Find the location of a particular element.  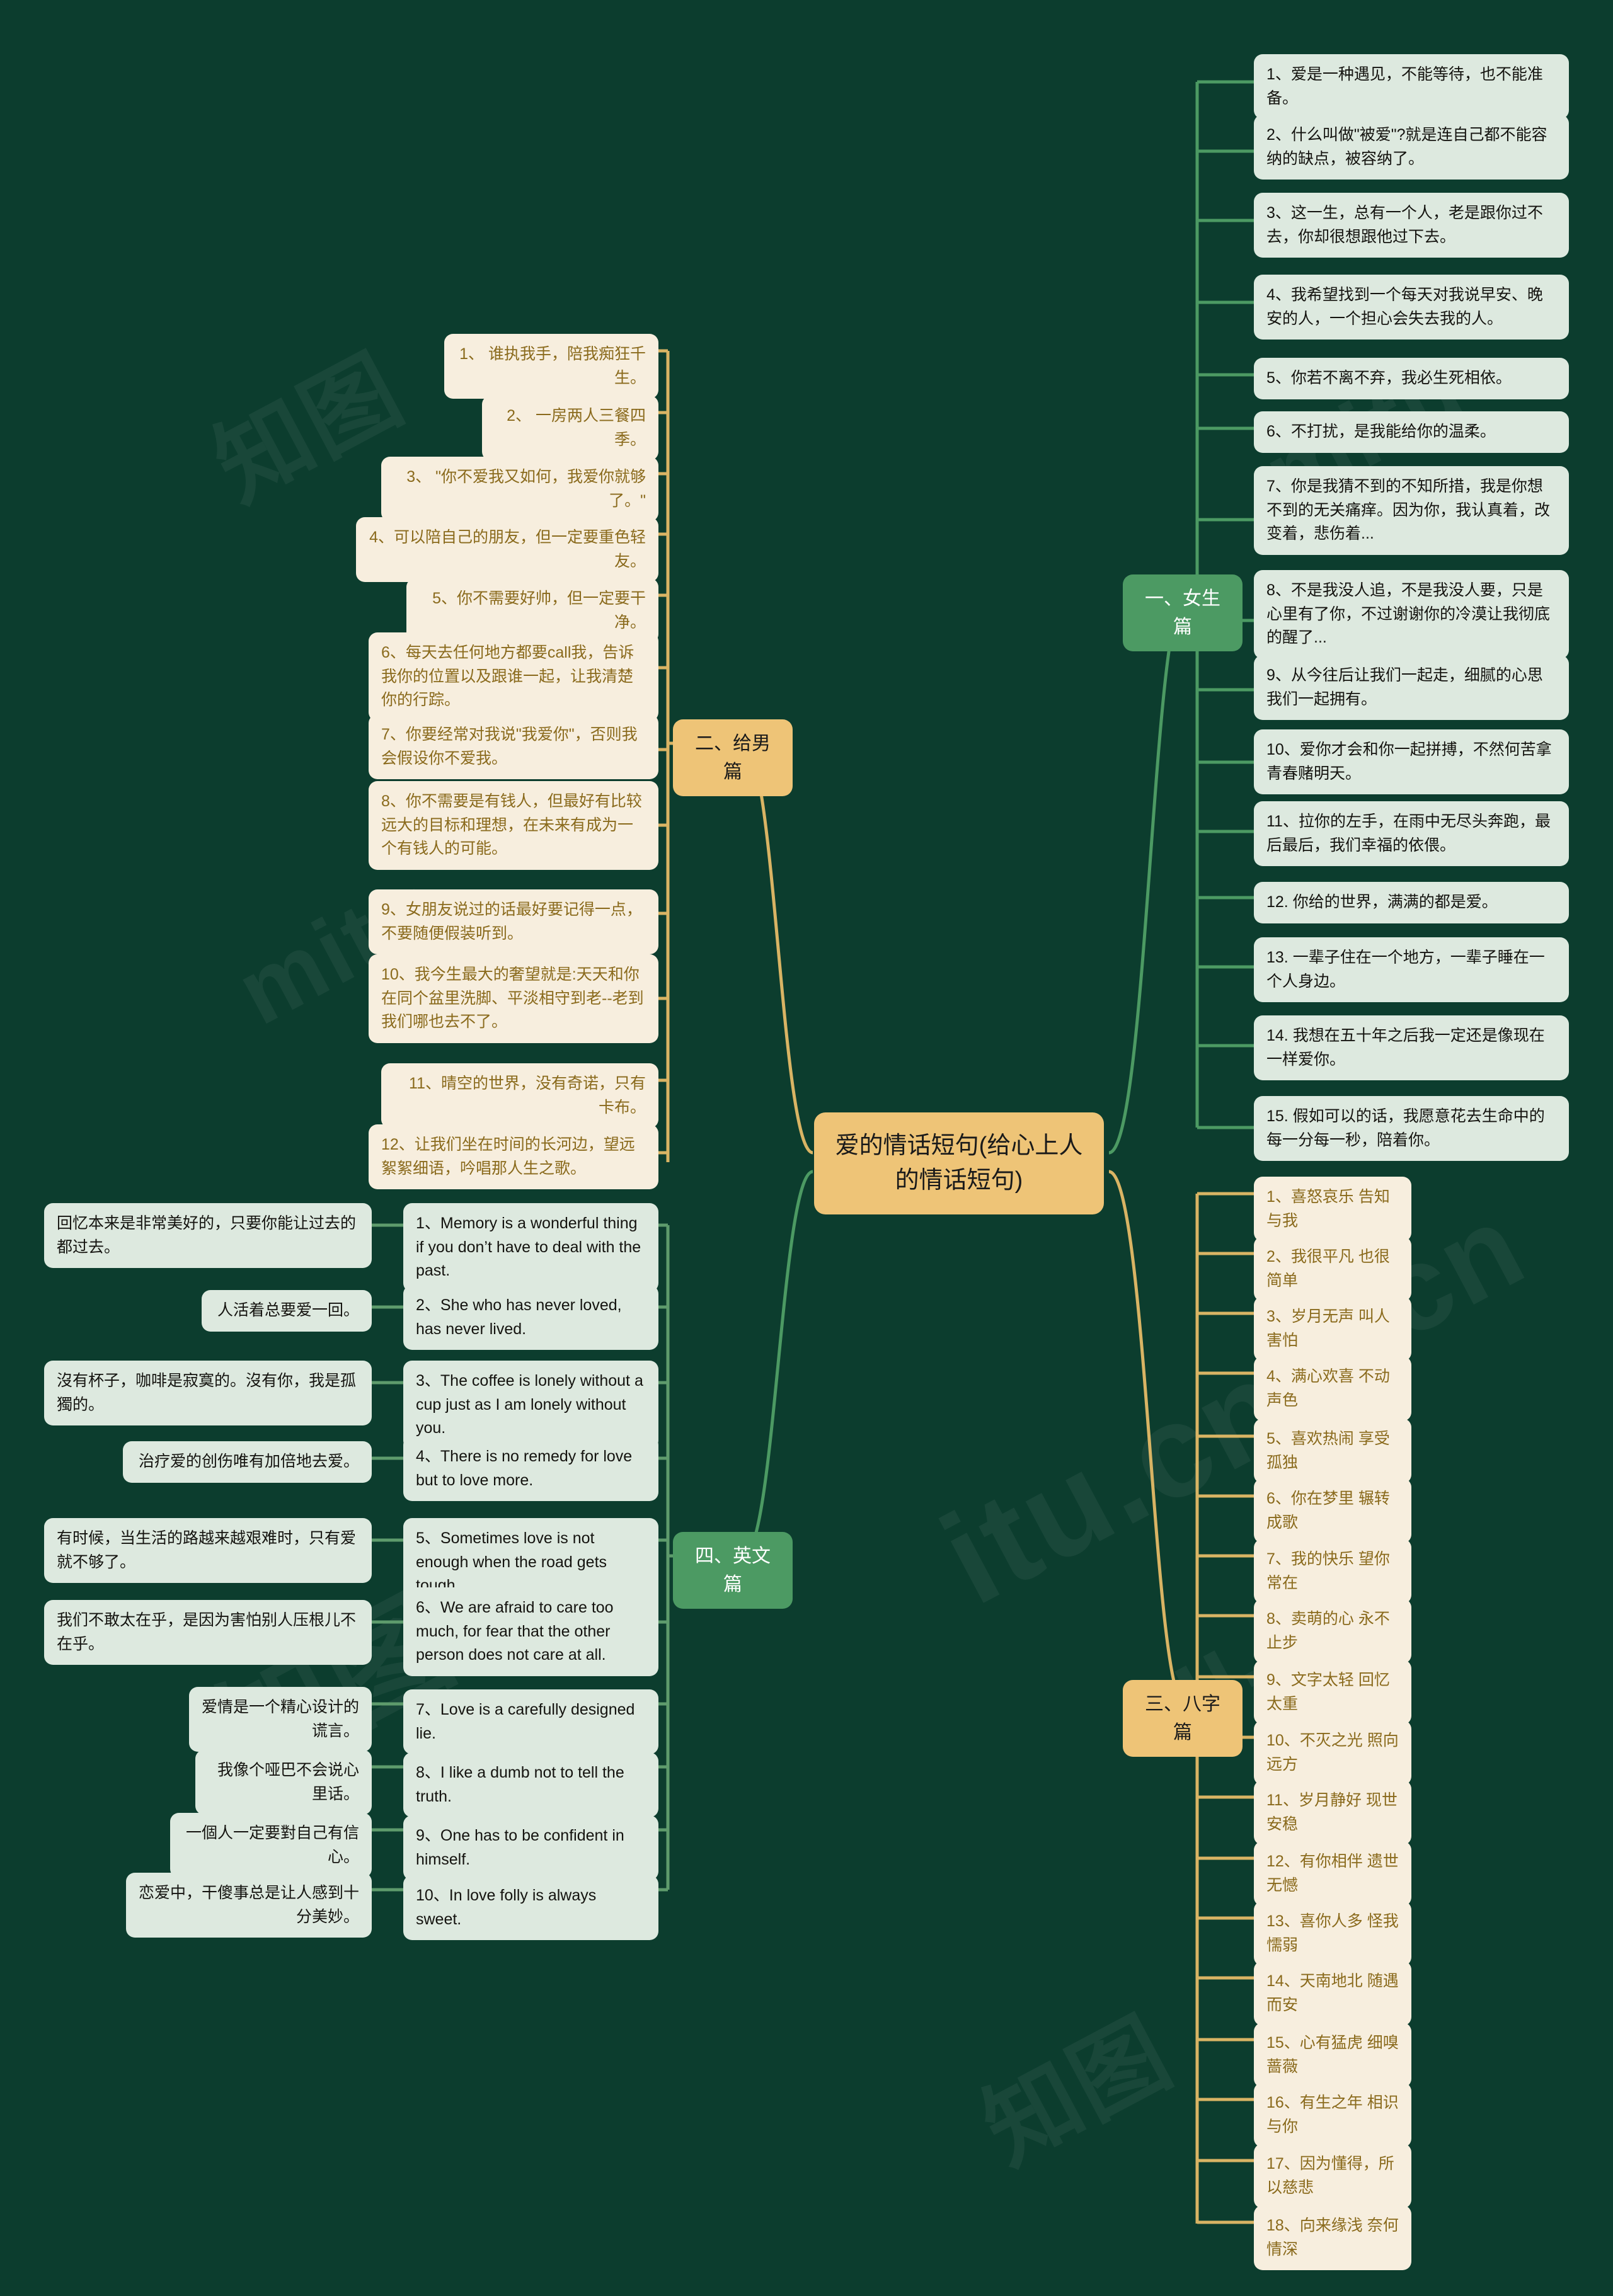

branch-label-boys: 二、给男篇 is located at coordinates (733, 757).